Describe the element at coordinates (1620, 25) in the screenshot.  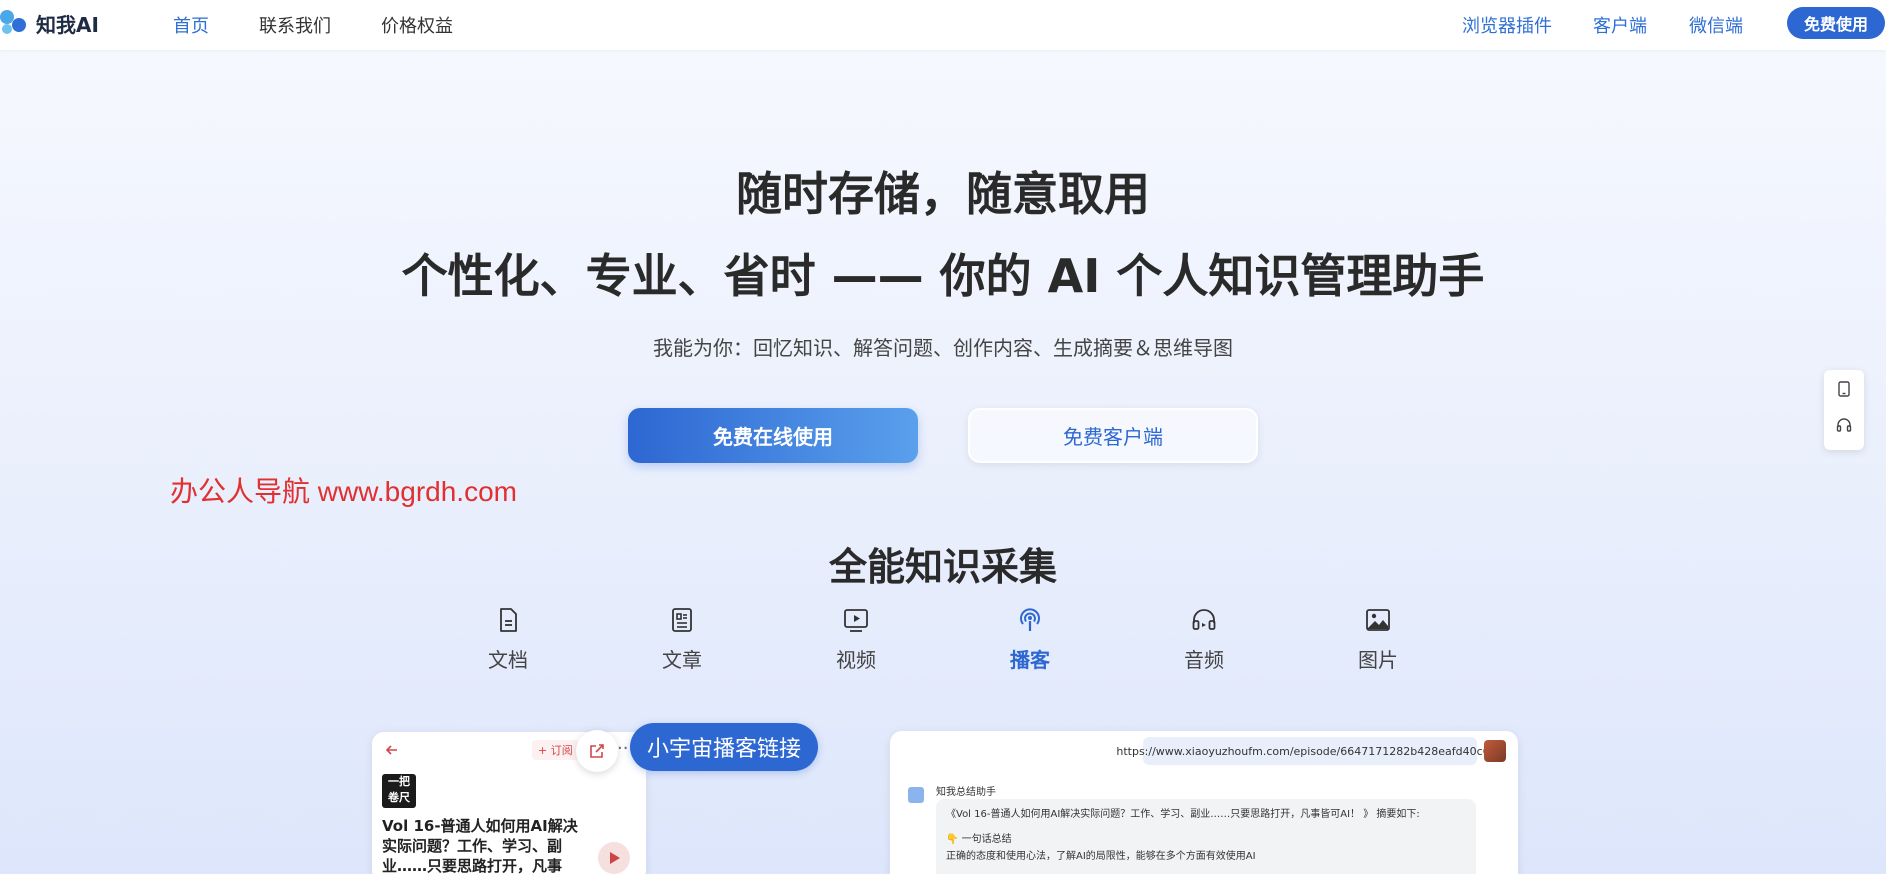
I see `nav-link-client: 客户端` at that location.